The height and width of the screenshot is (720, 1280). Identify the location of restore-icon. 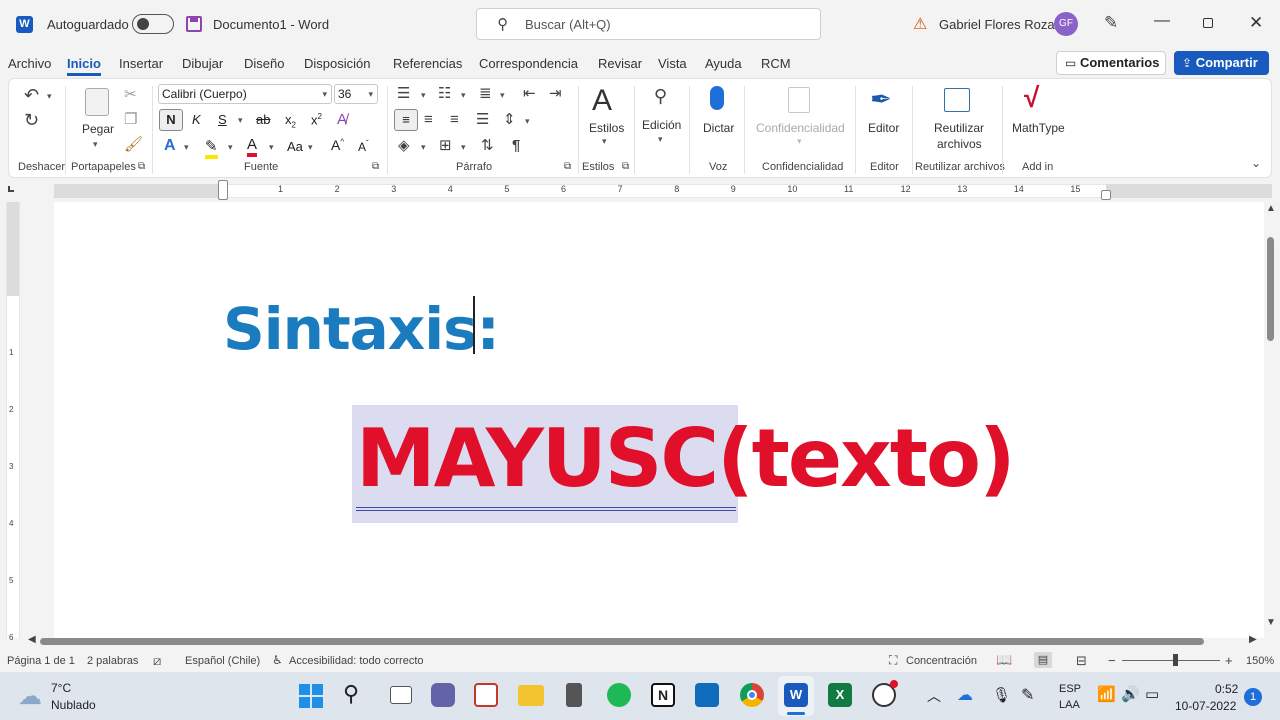
(1208, 23).